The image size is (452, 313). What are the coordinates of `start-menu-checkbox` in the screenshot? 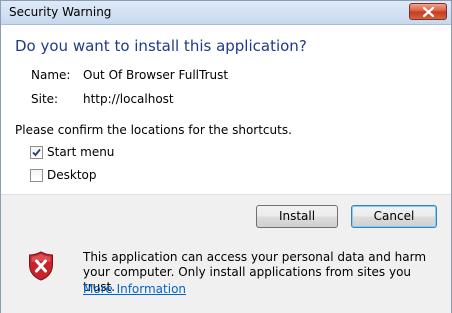 It's located at (36, 152).